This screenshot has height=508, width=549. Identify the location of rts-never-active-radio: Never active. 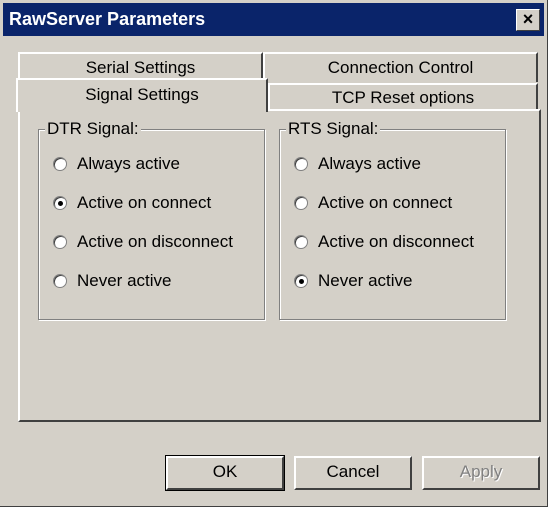
(353, 281).